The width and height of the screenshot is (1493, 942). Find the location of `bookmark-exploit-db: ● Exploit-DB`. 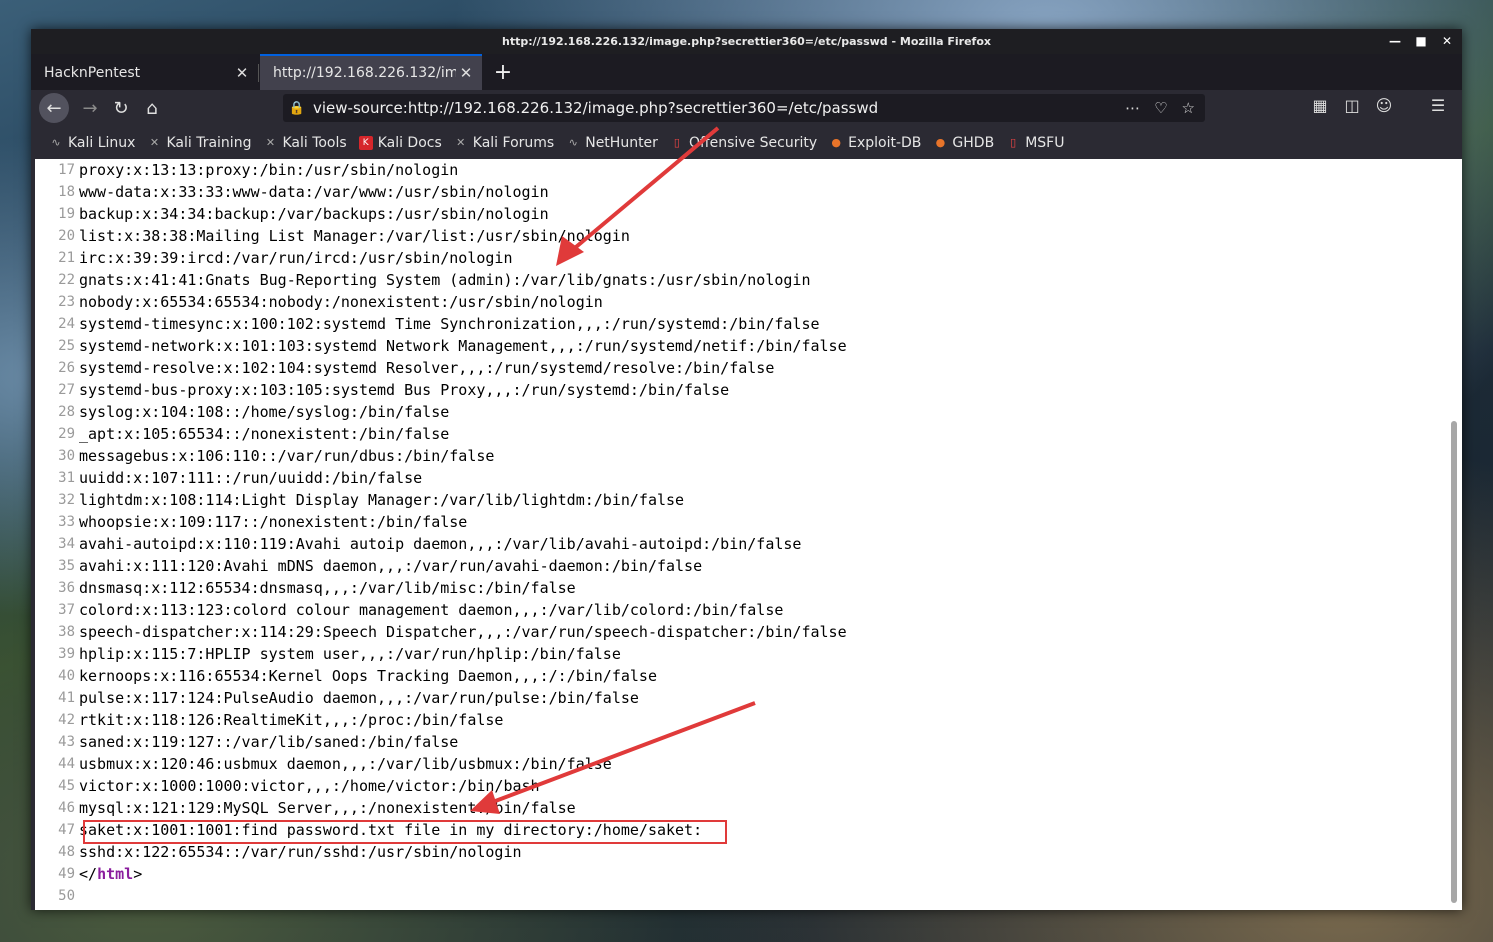

bookmark-exploit-db: ● Exploit-DB is located at coordinates (875, 143).